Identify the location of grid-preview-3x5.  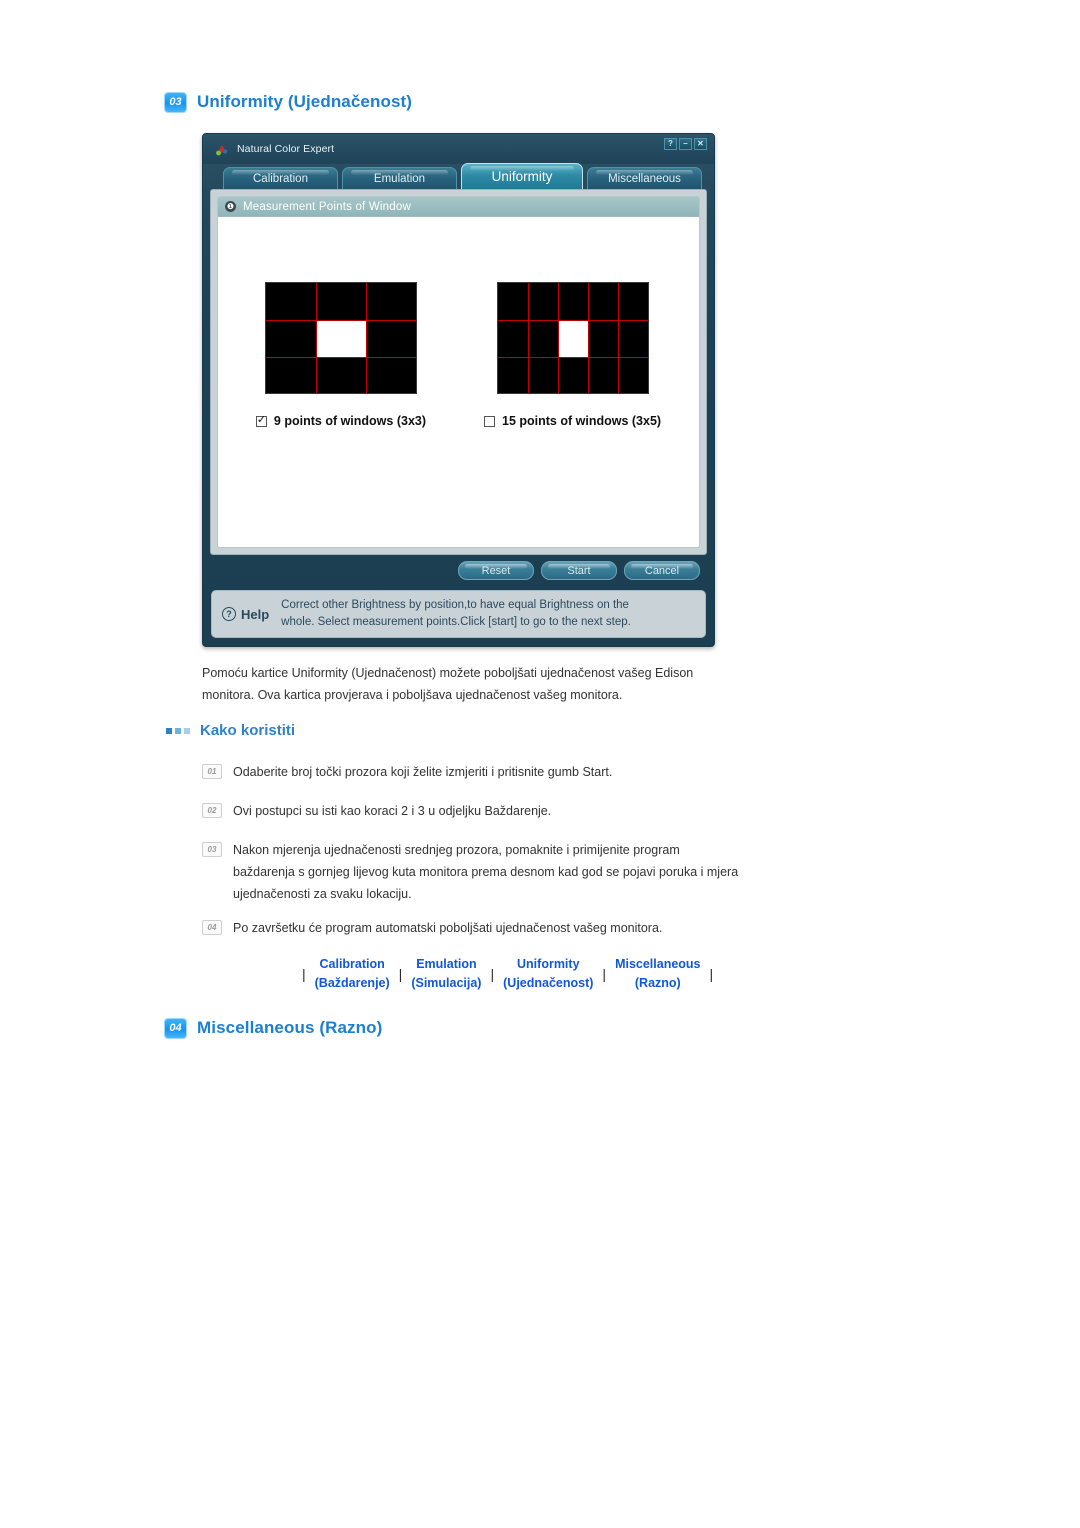
(572, 338).